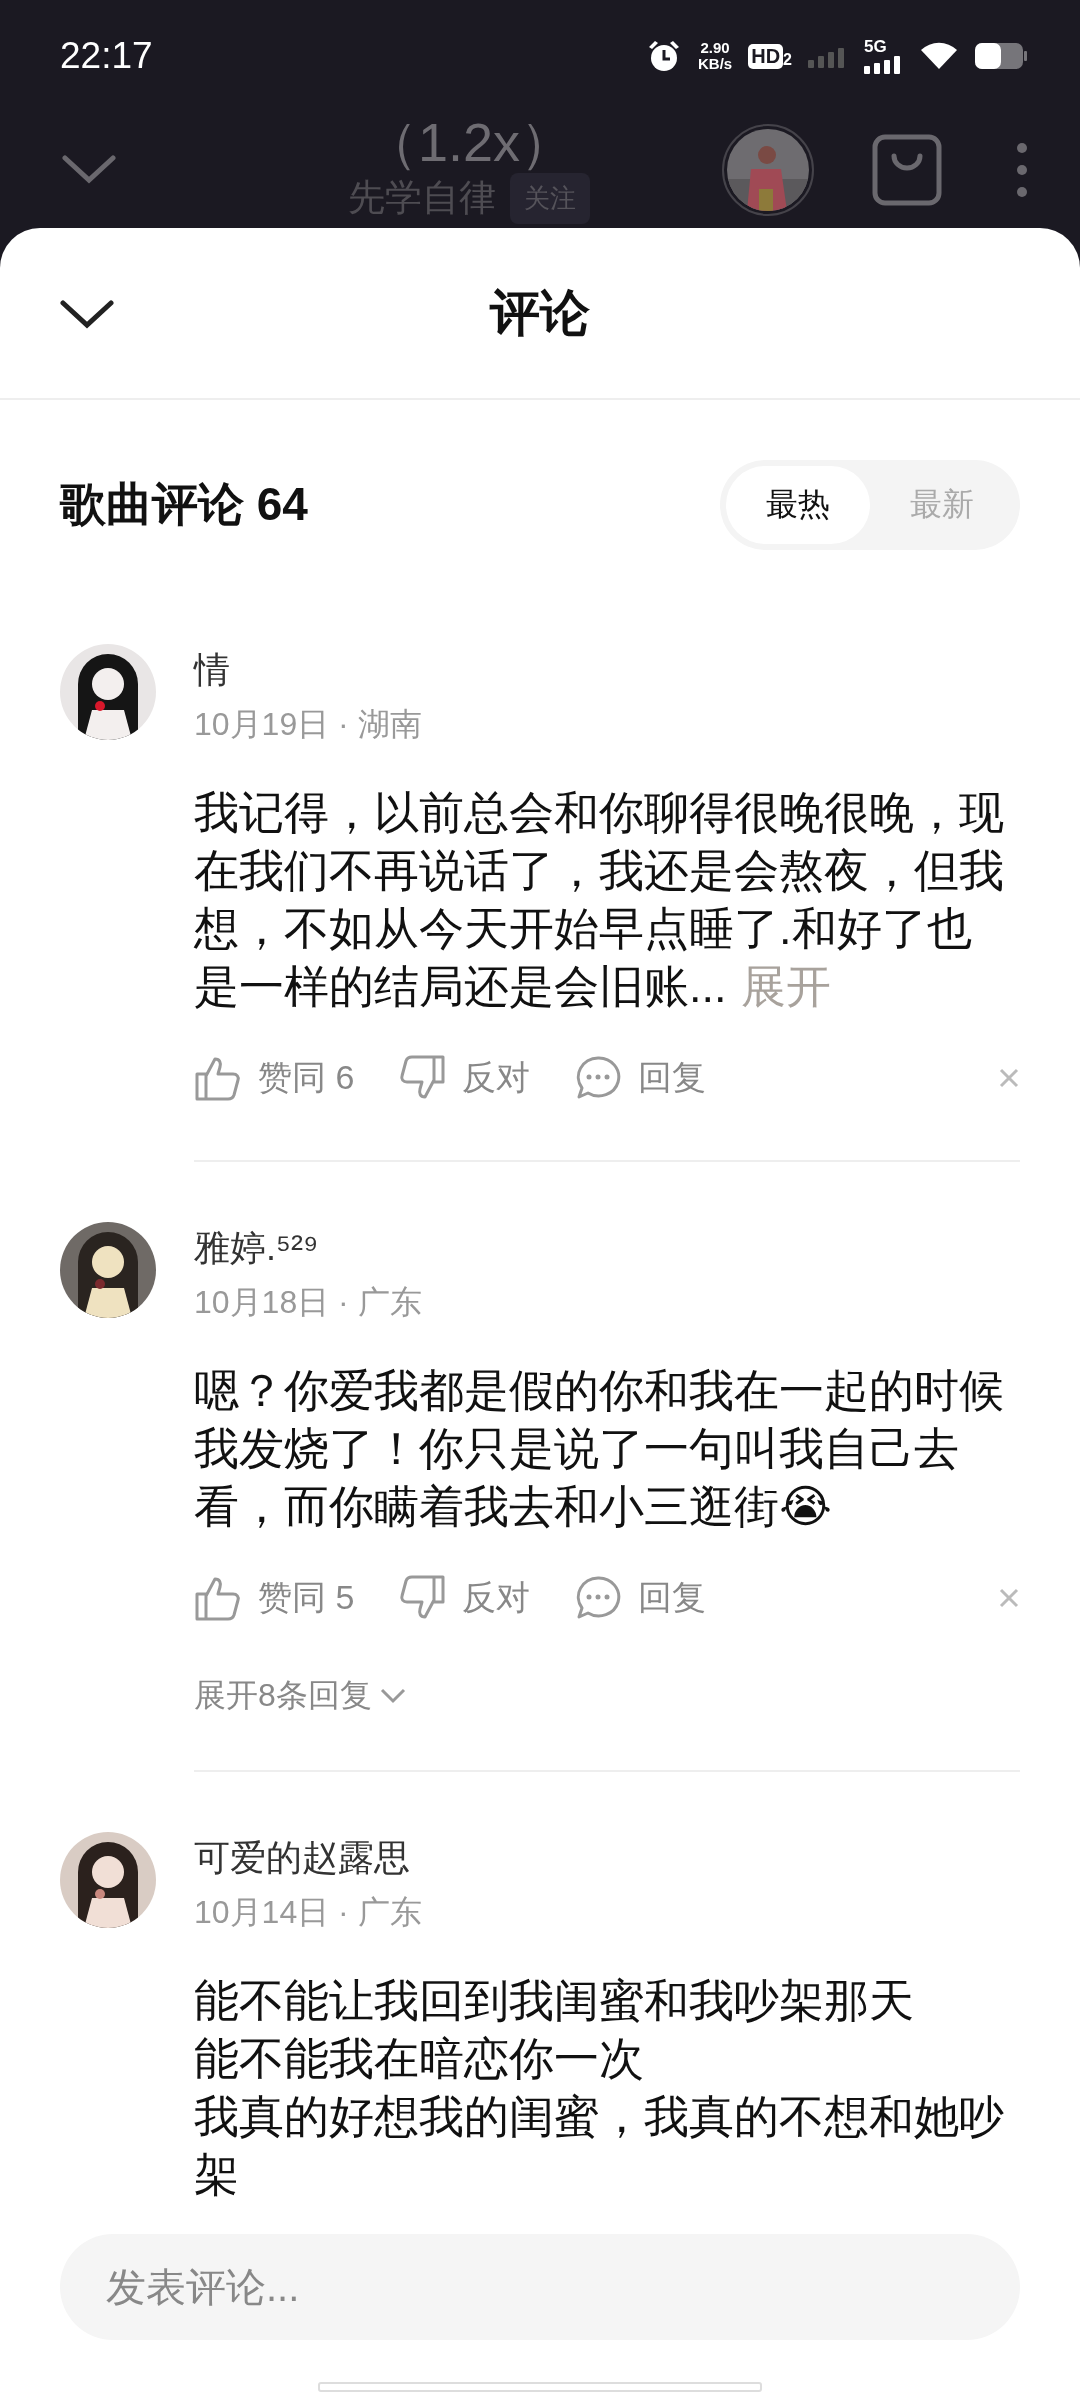 The image size is (1080, 2400). I want to click on like-button: 赞同 5, so click(274, 1598).